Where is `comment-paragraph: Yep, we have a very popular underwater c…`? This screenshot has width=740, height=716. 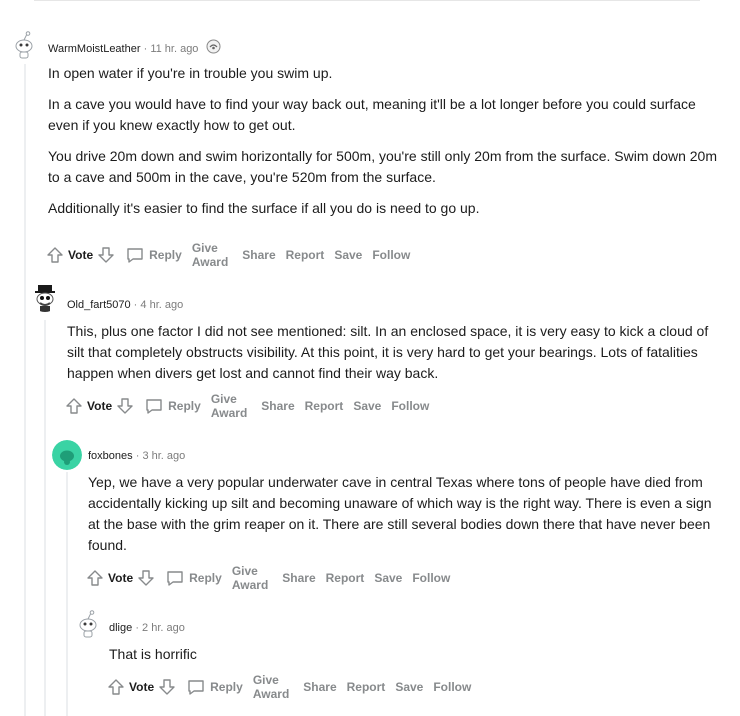
comment-paragraph: Yep, we have a very popular underwater c… is located at coordinates (400, 513).